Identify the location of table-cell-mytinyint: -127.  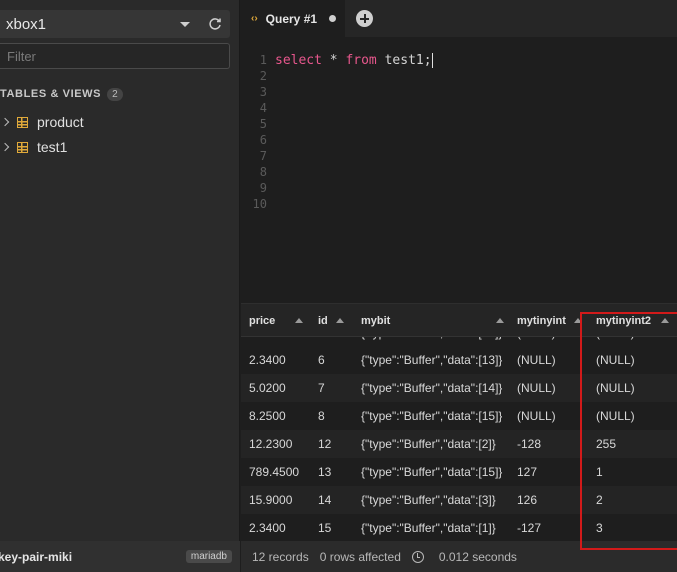
(529, 528).